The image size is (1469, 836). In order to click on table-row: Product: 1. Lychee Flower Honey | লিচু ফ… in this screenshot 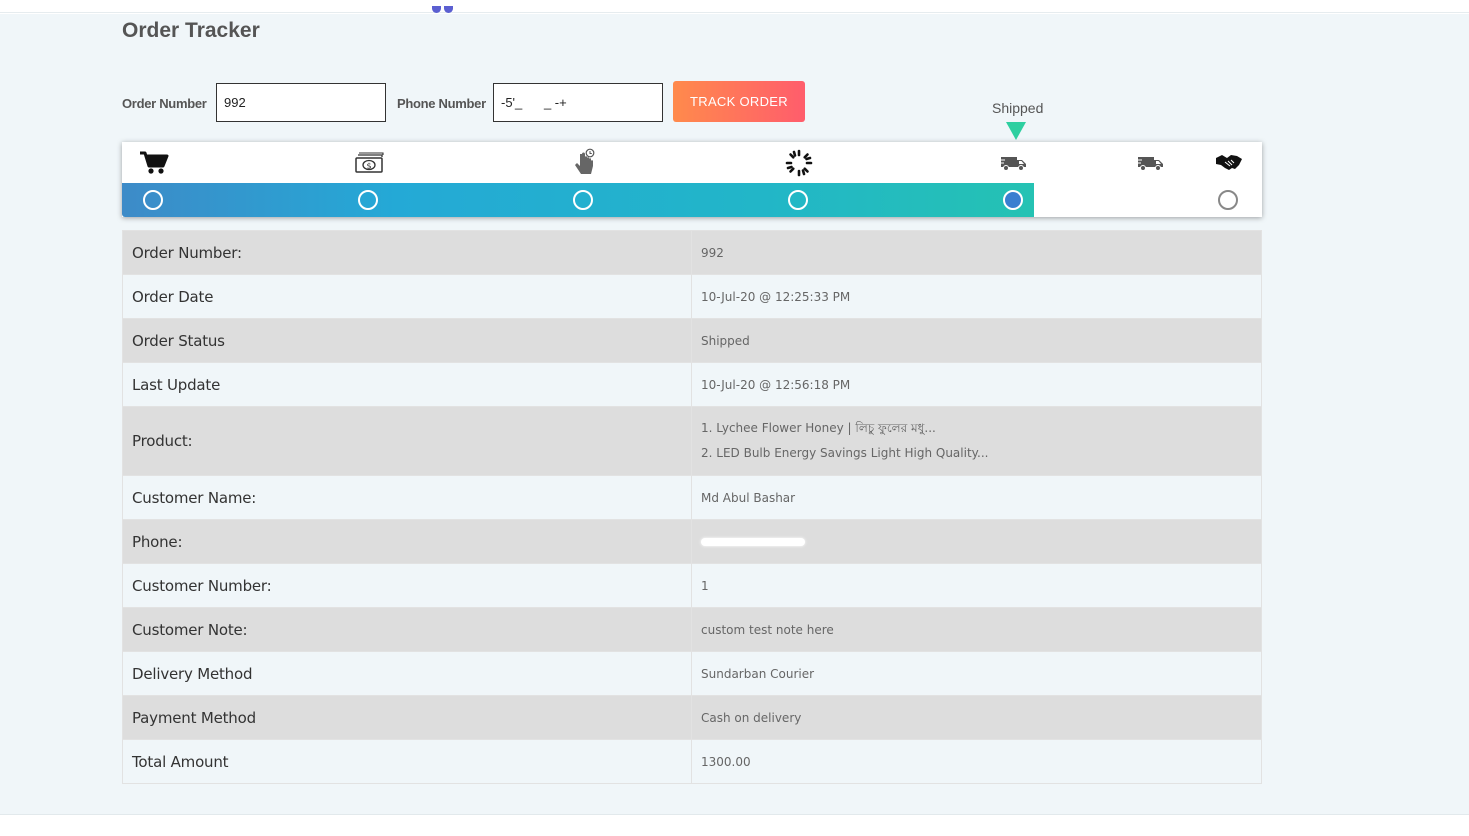, I will do `click(692, 441)`.